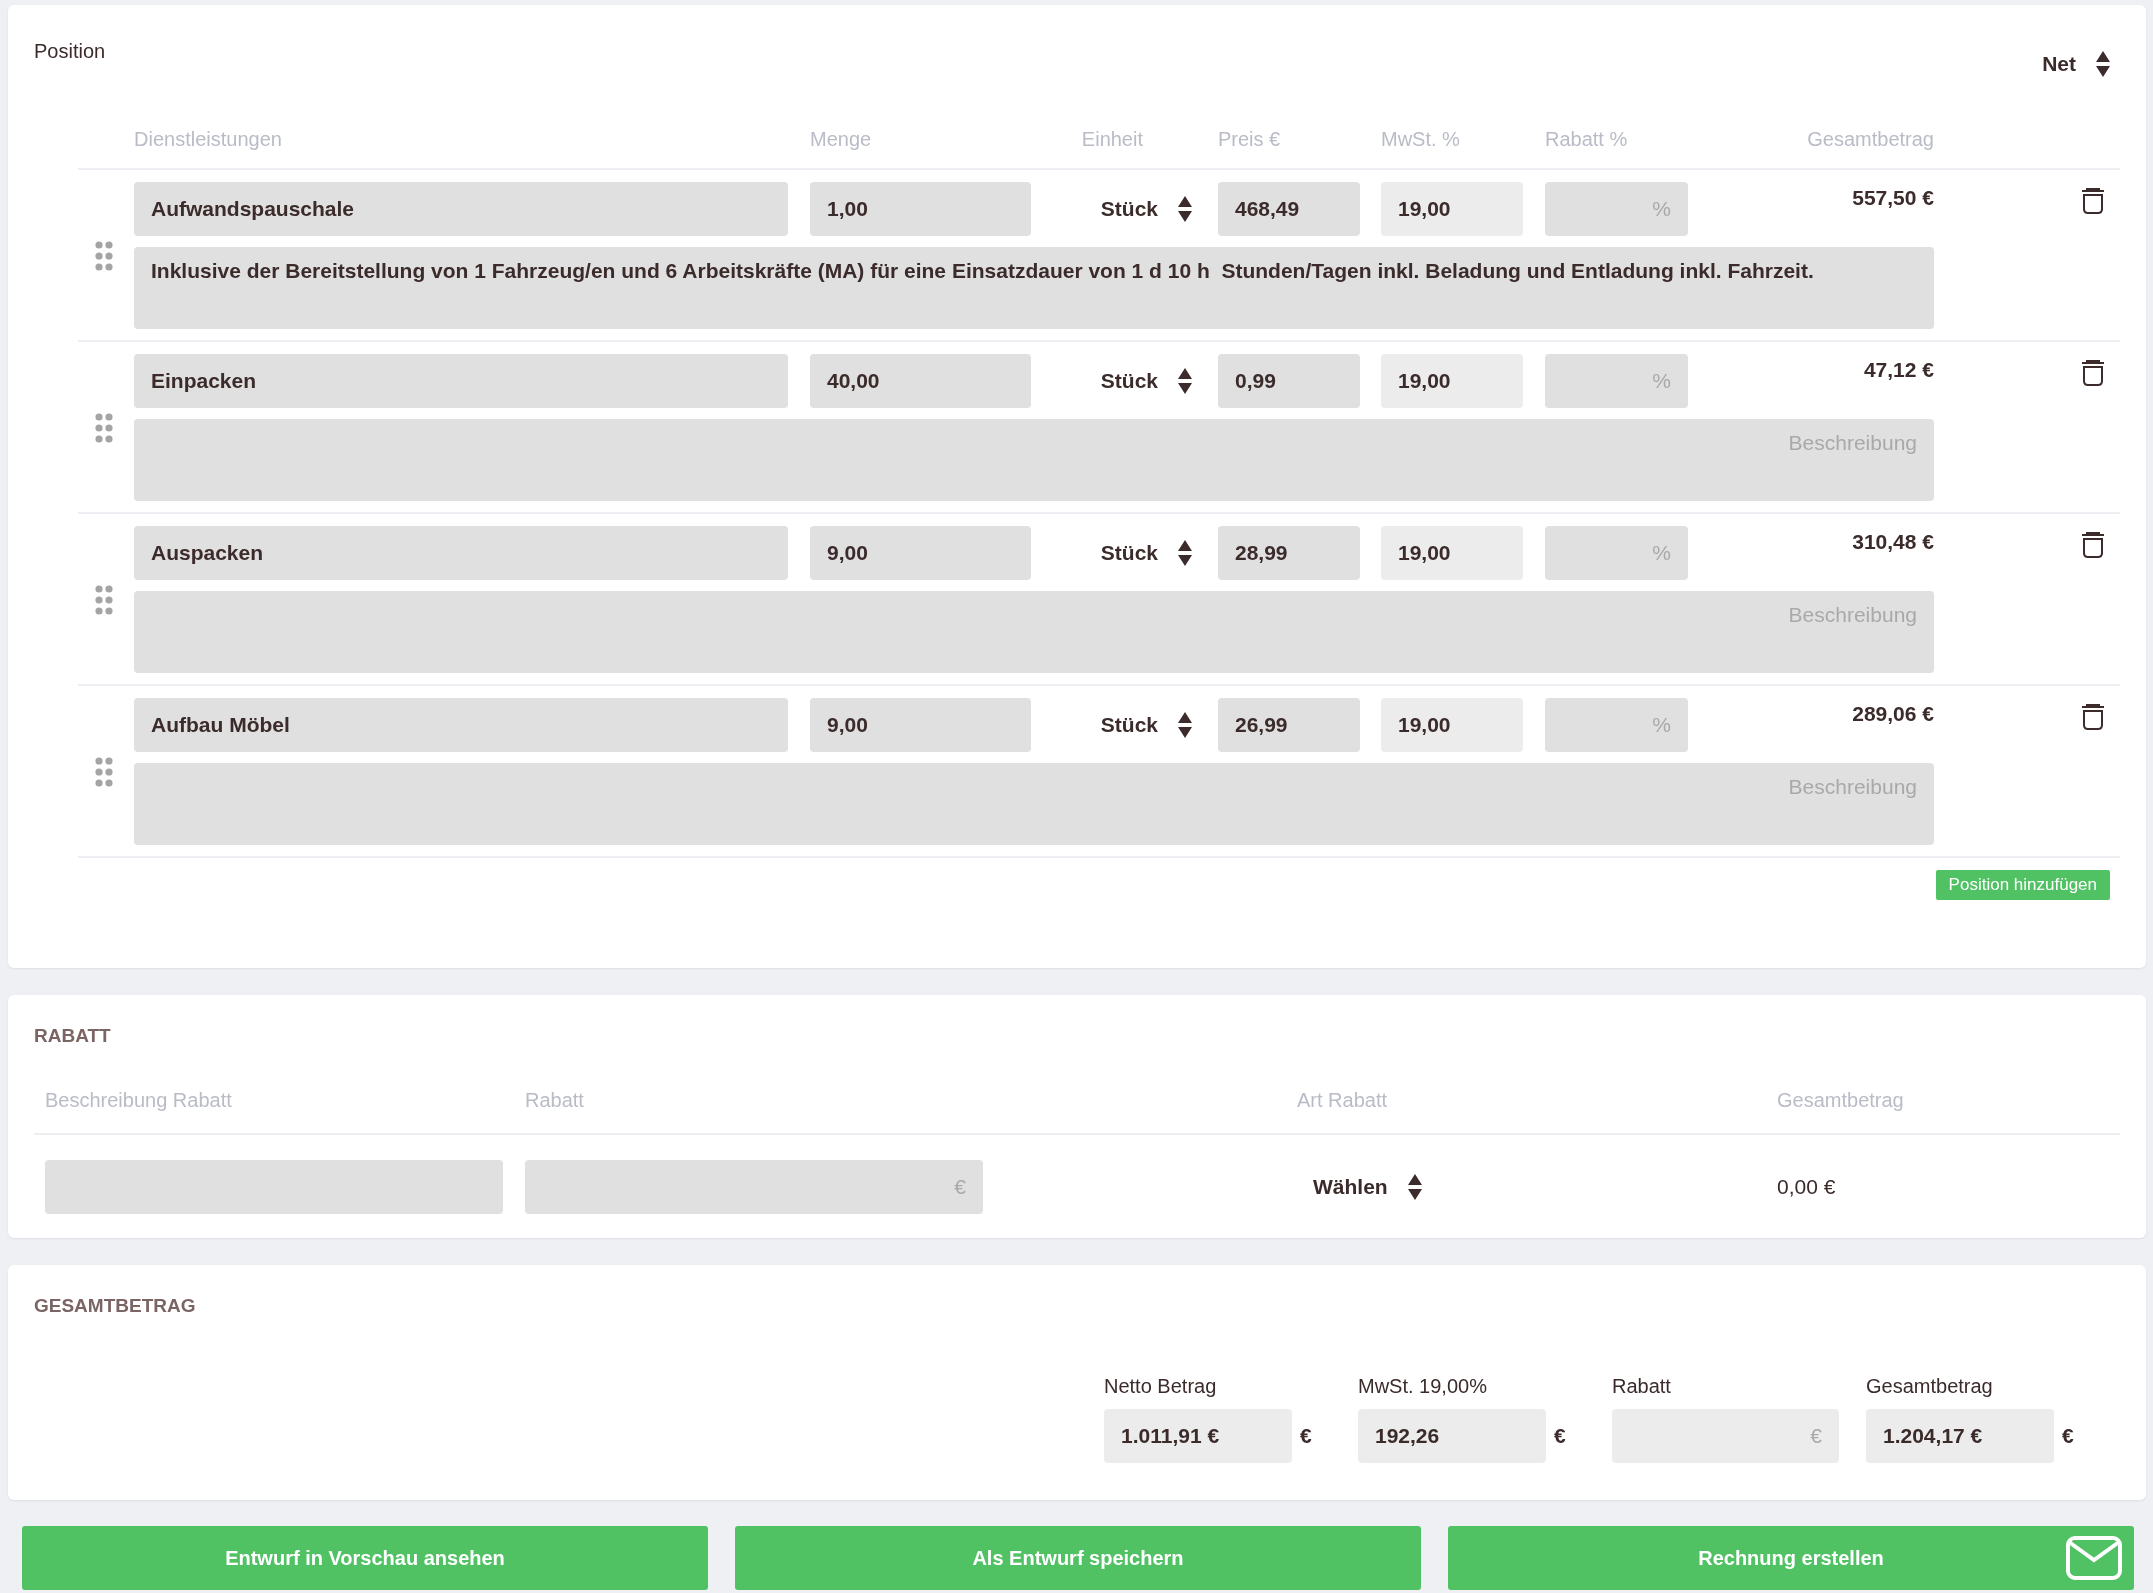 Image resolution: width=2153 pixels, height=1593 pixels. I want to click on envelope-icon, so click(2094, 1558).